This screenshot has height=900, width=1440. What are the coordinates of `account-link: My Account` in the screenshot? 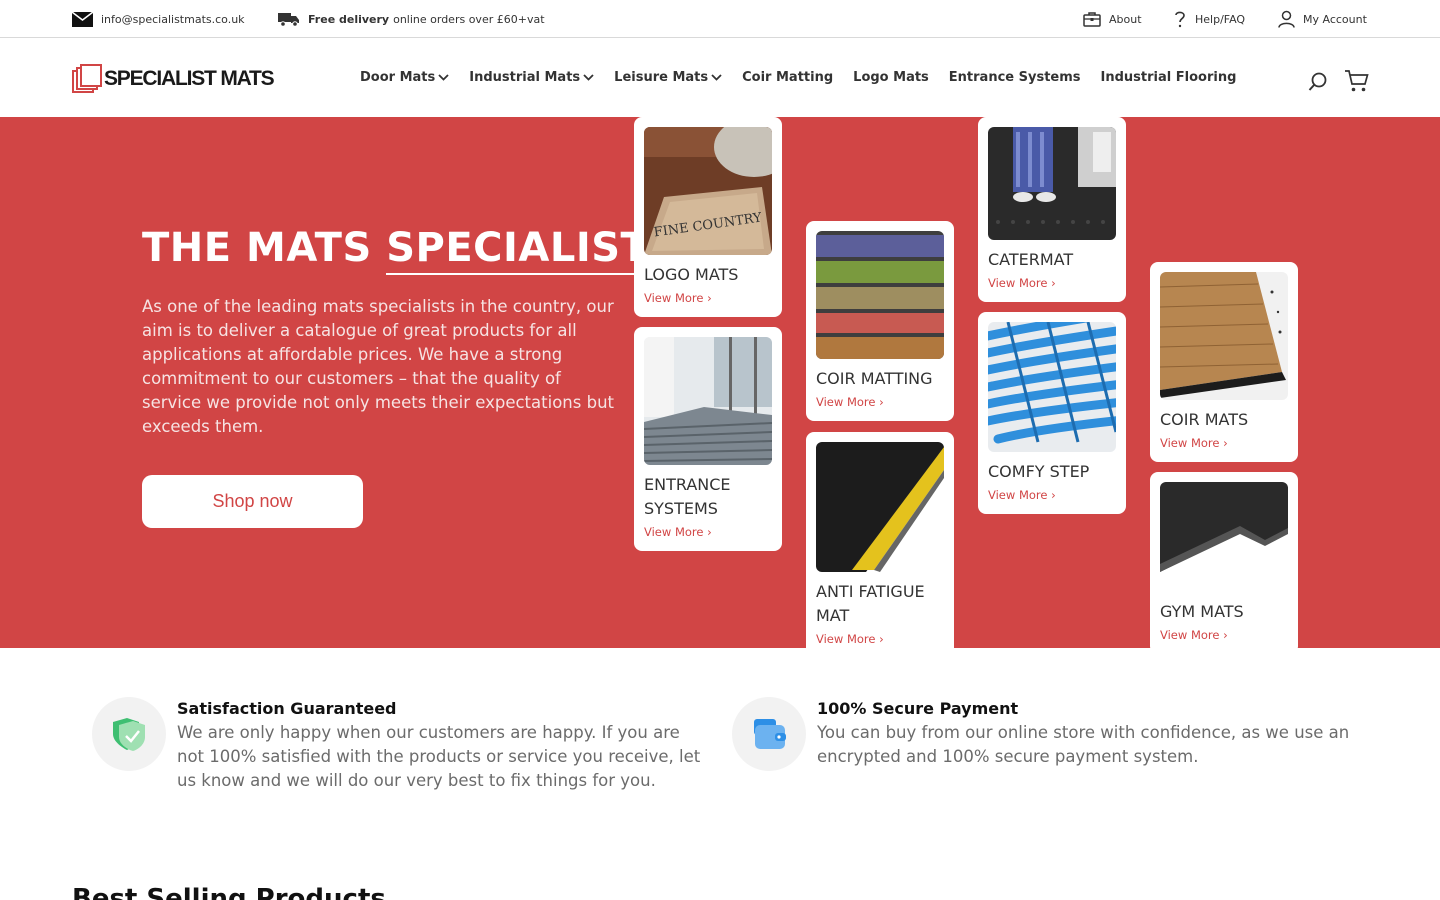 It's located at (1322, 19).